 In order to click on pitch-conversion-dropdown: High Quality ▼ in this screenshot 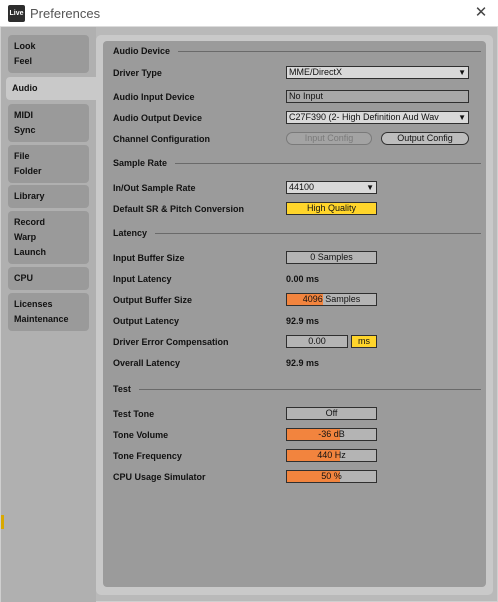, I will do `click(331, 208)`.